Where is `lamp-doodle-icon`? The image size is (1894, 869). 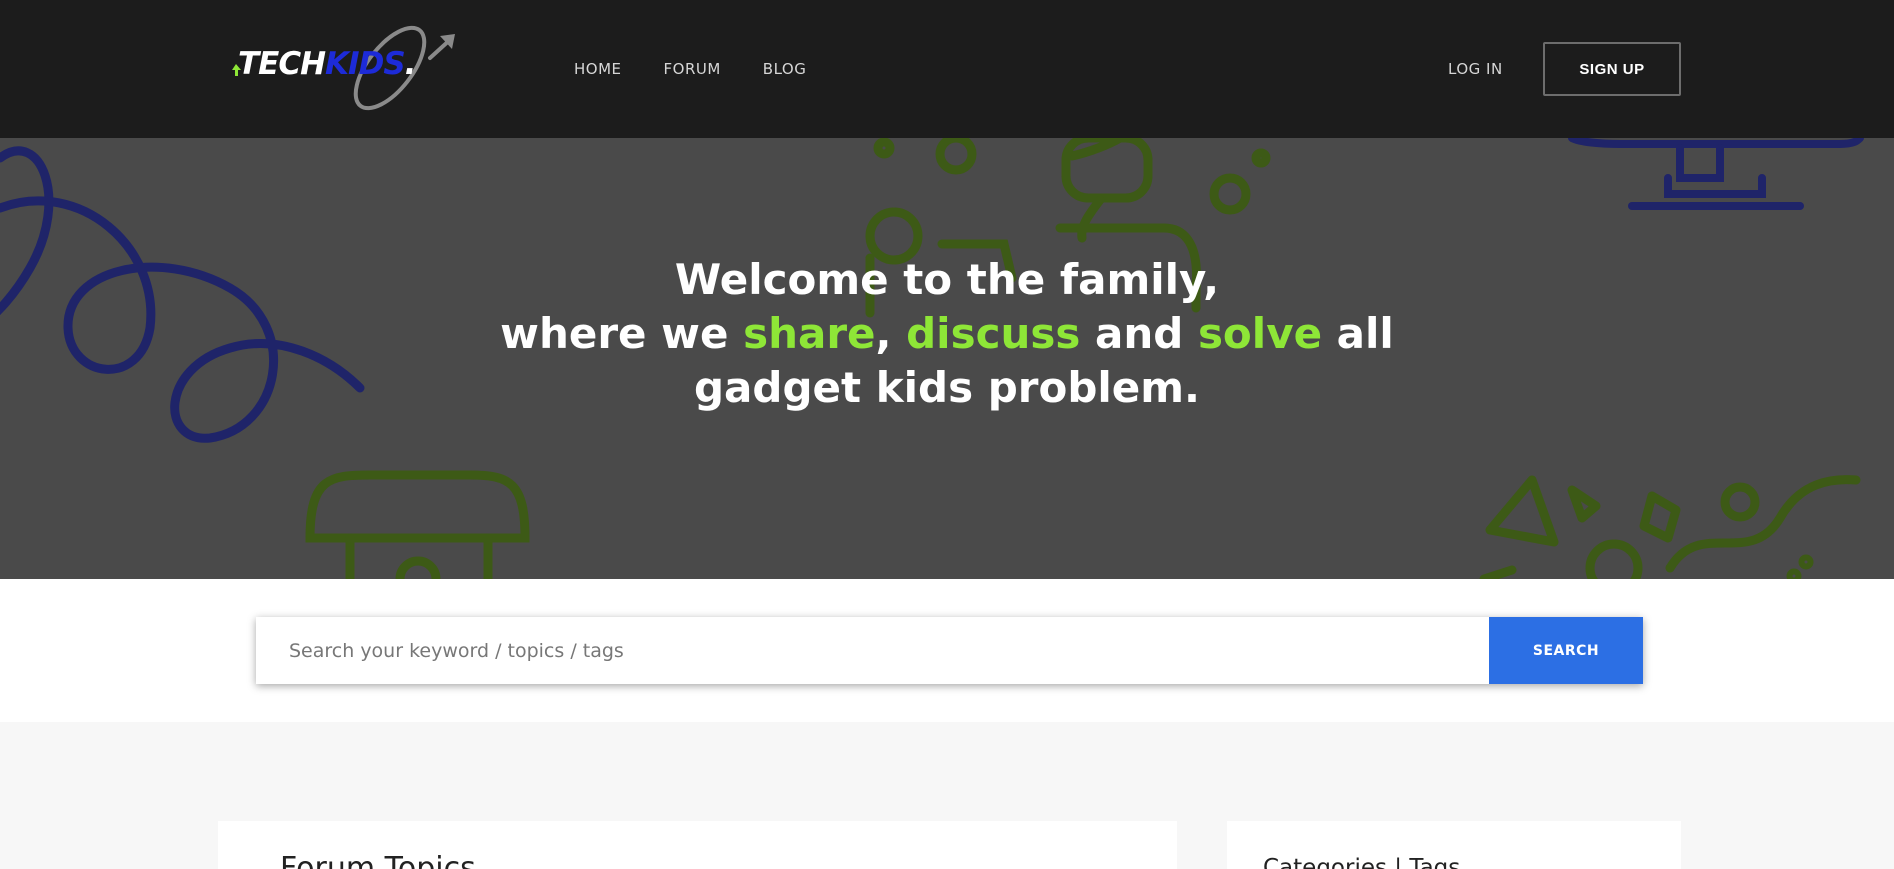 lamp-doodle-icon is located at coordinates (417, 524).